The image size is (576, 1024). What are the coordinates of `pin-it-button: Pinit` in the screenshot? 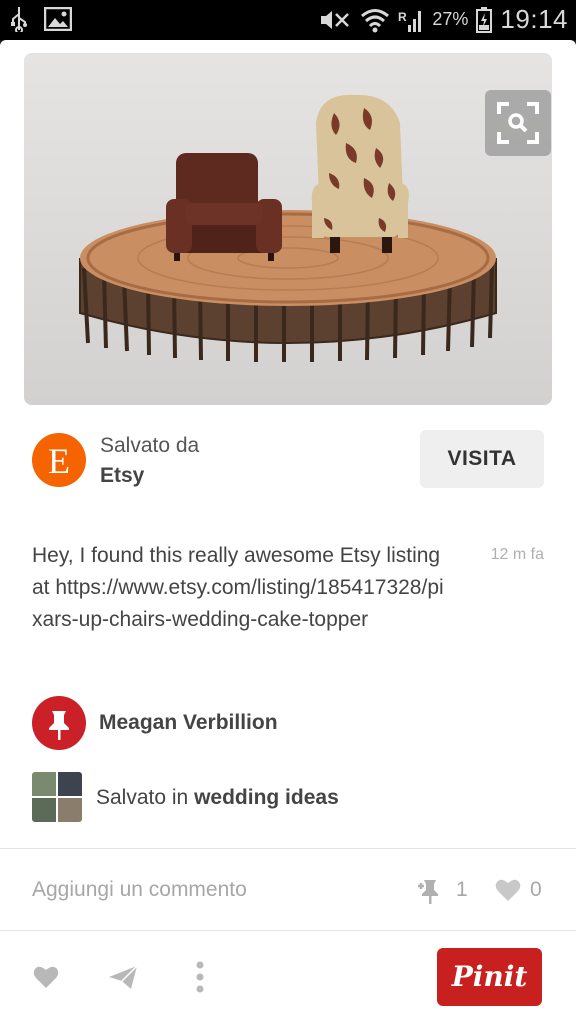 It's located at (489, 977).